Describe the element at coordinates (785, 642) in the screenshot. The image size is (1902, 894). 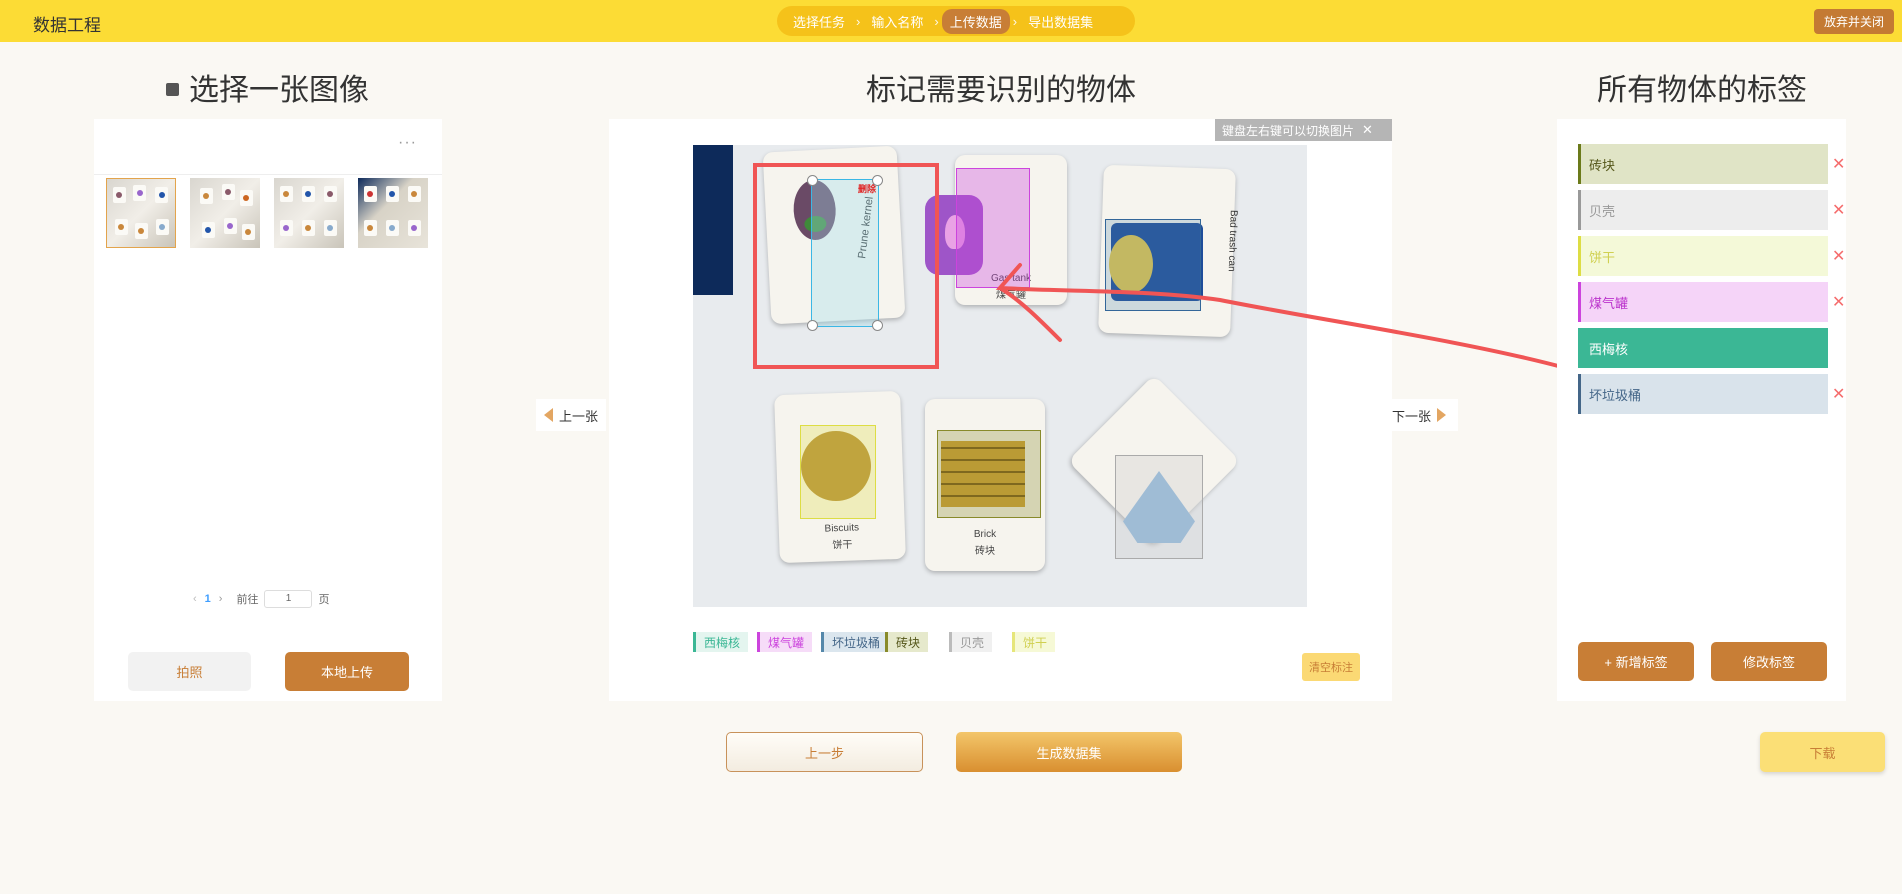
I see `chip-gas: 煤气罐` at that location.